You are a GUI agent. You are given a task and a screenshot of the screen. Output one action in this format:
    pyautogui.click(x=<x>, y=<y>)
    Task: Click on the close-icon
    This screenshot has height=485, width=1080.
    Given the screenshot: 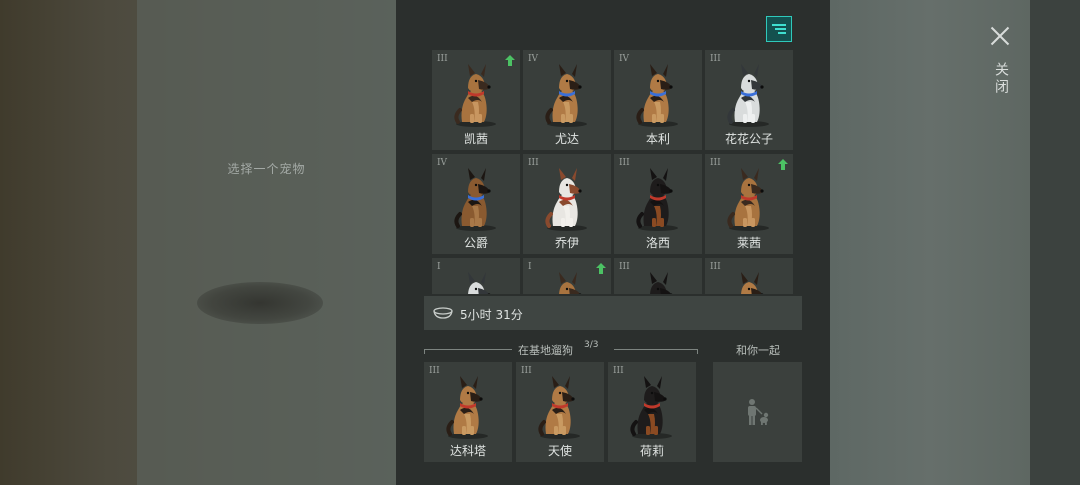 What is the action you would take?
    pyautogui.click(x=1000, y=35)
    